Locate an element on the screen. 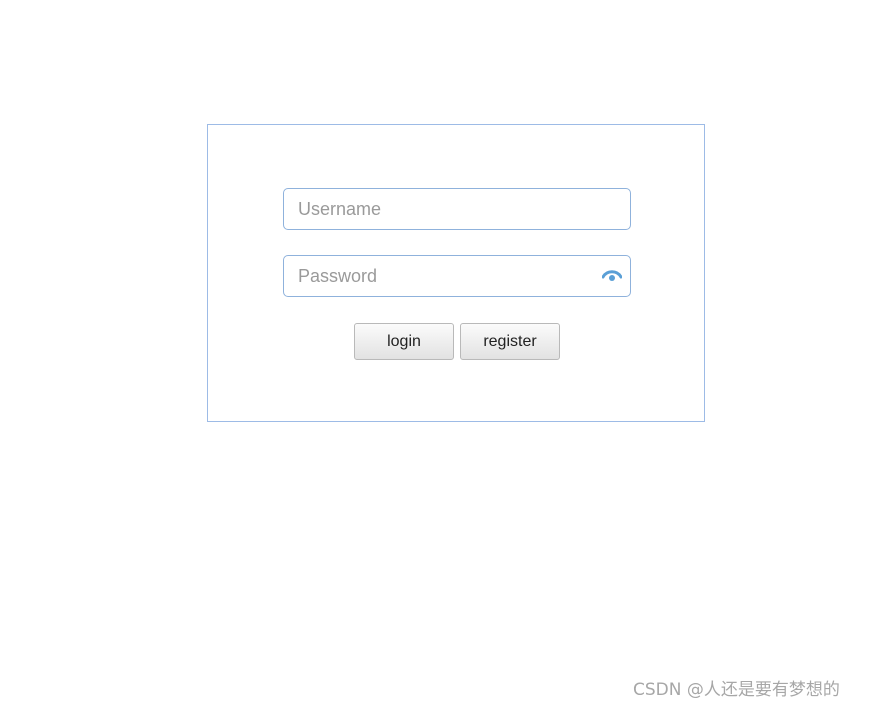 The height and width of the screenshot is (705, 879). password-input is located at coordinates (457, 276).